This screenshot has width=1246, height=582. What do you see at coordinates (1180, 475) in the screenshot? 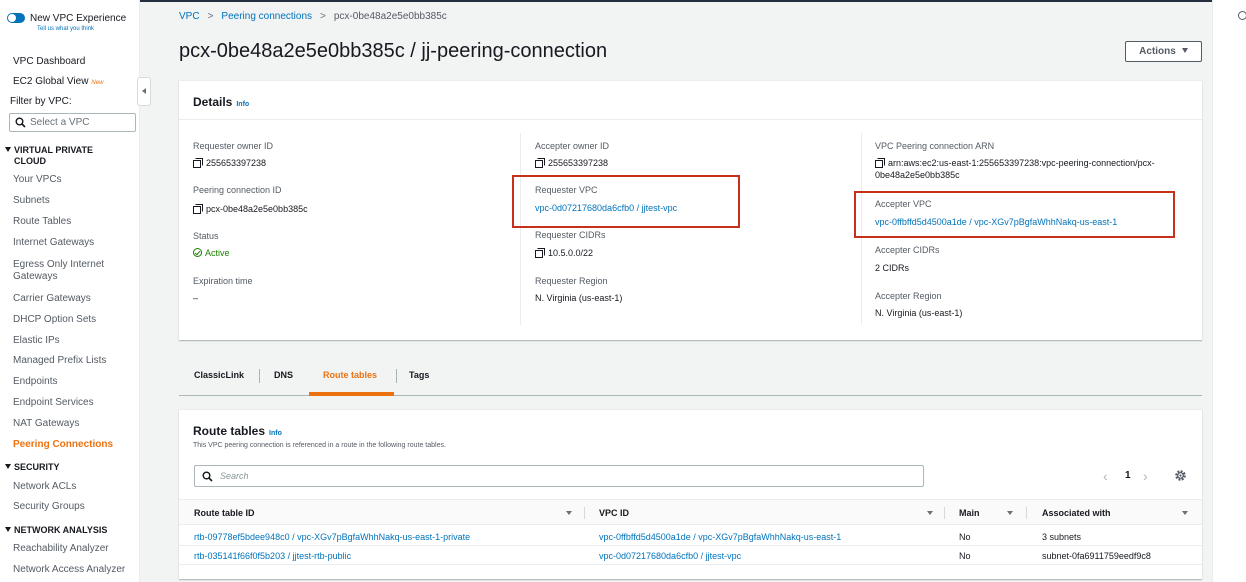
I see `settings-gear-icon` at bounding box center [1180, 475].